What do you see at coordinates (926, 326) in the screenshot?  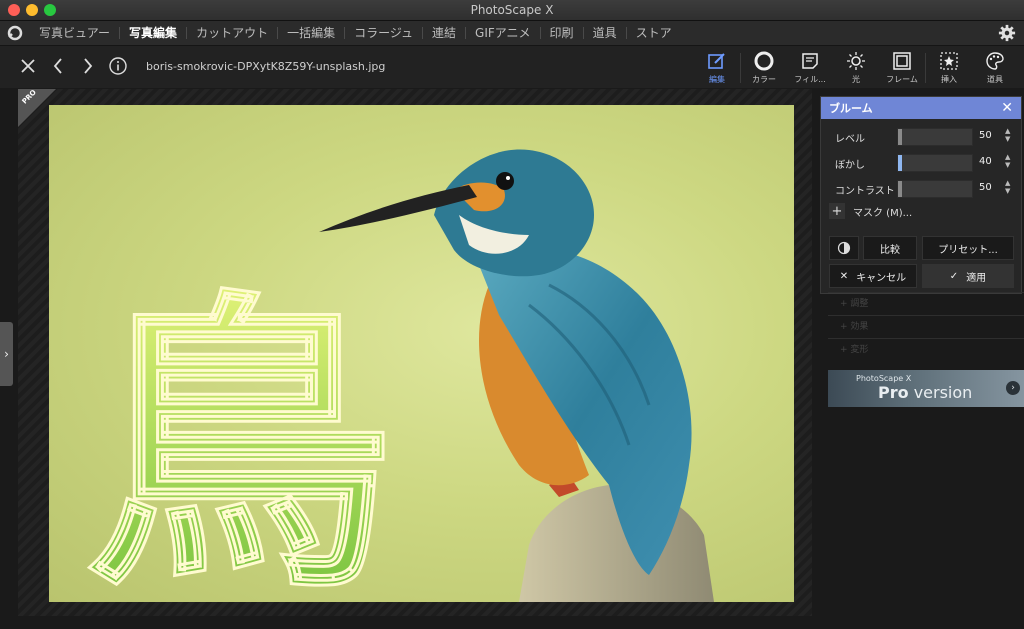 I see `section-effects: + 効果` at bounding box center [926, 326].